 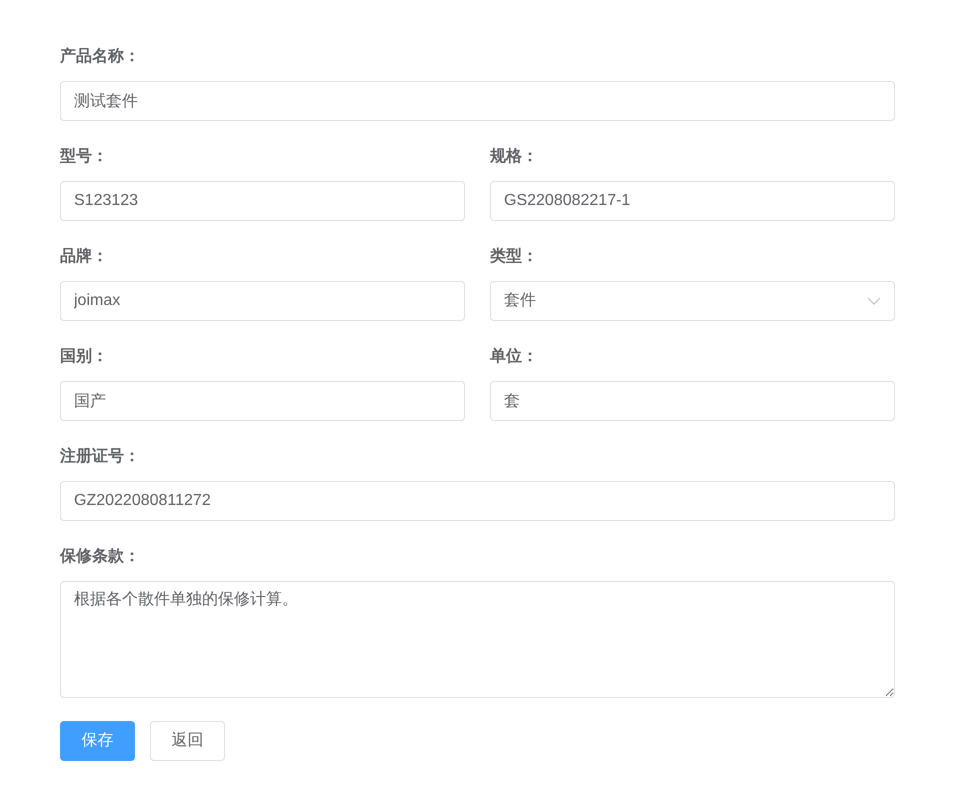 What do you see at coordinates (692, 401) in the screenshot?
I see `text-field: 套` at bounding box center [692, 401].